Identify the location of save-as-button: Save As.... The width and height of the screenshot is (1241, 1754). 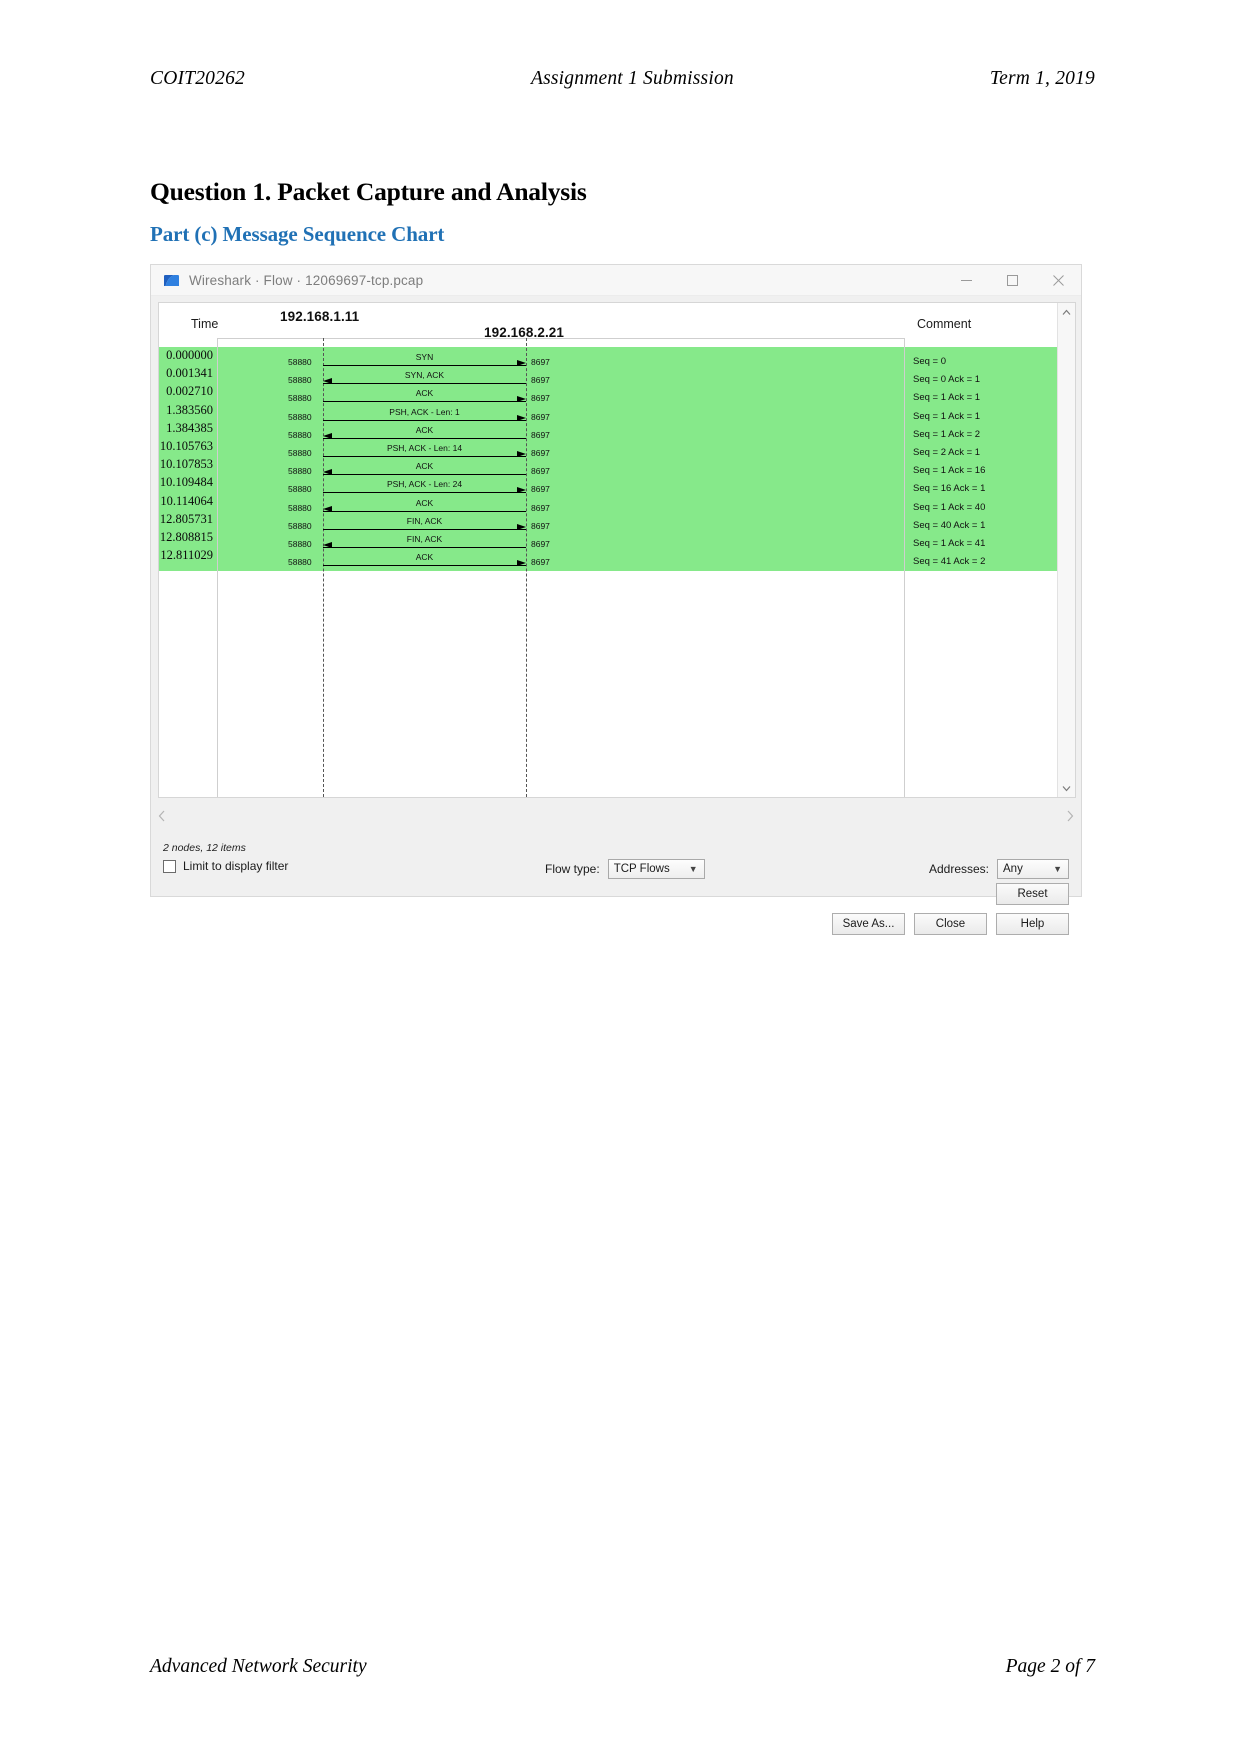
(868, 924).